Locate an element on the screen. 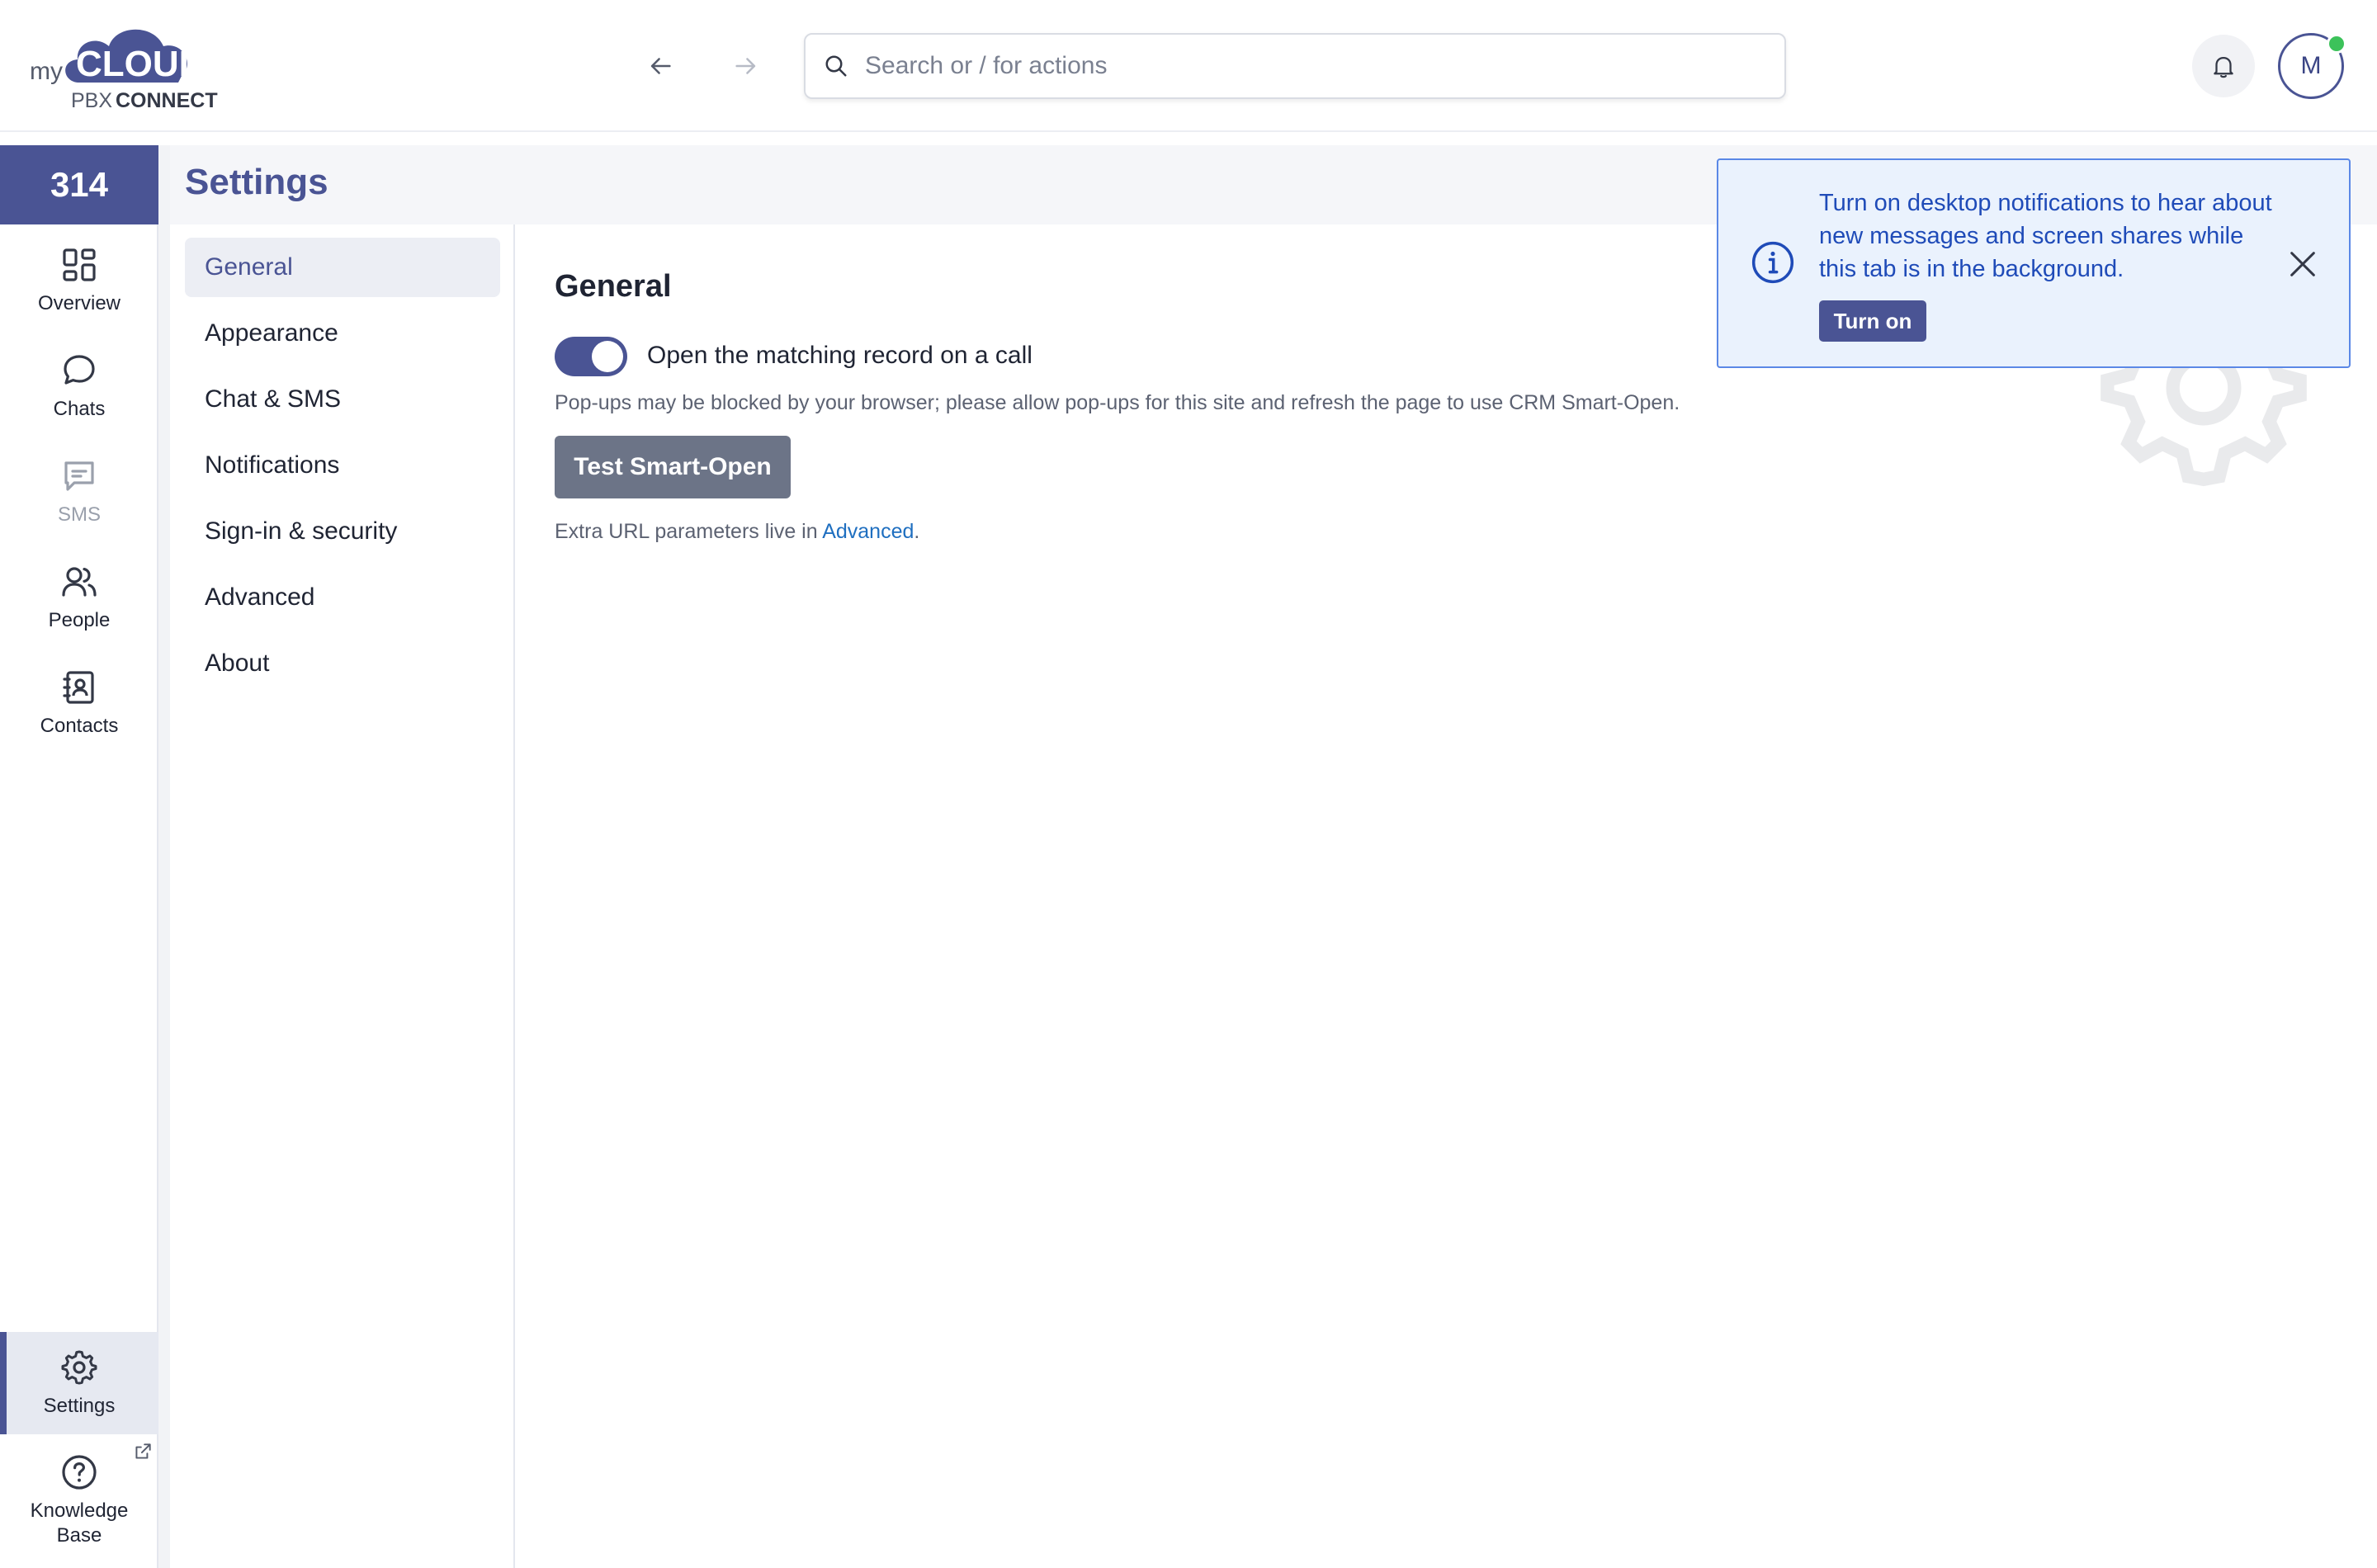 This screenshot has height=1568, width=2377. logo-my: my is located at coordinates (46, 71).